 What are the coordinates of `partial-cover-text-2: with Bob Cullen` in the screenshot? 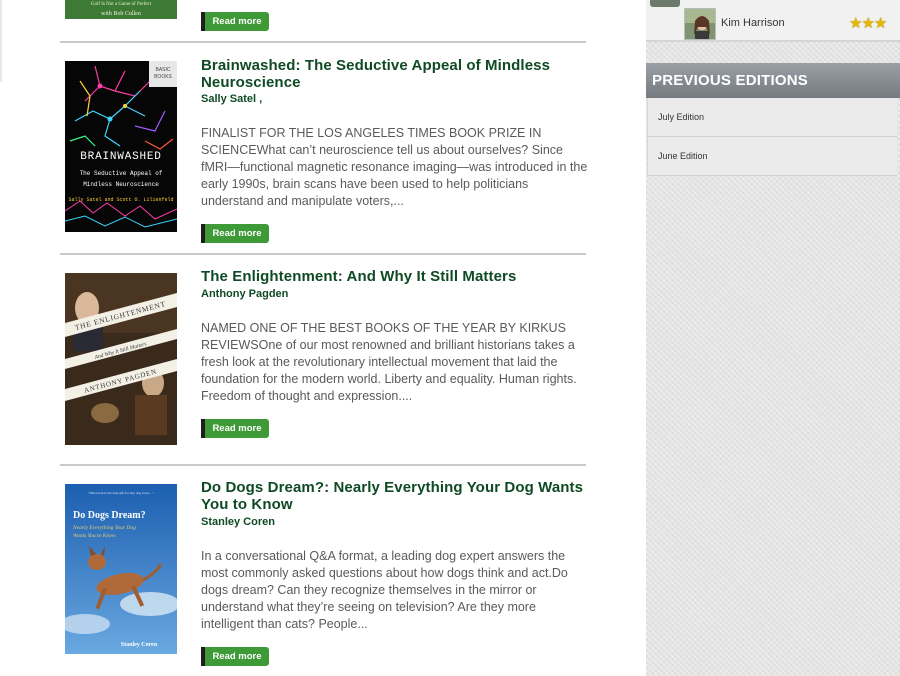 It's located at (121, 14).